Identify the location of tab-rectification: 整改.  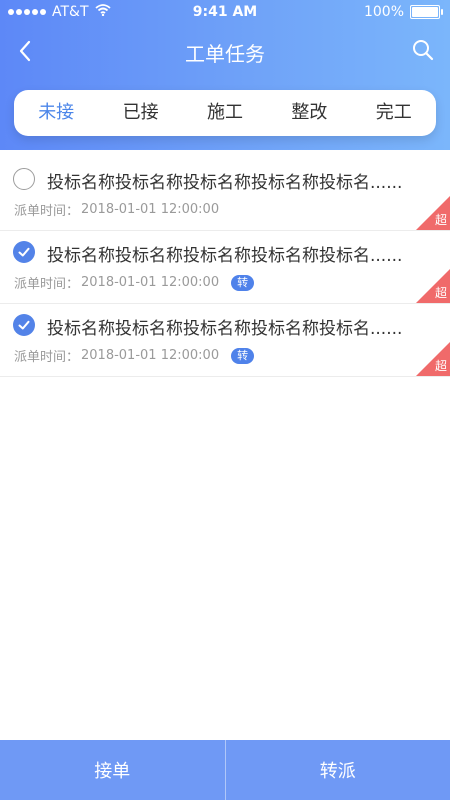
(309, 113).